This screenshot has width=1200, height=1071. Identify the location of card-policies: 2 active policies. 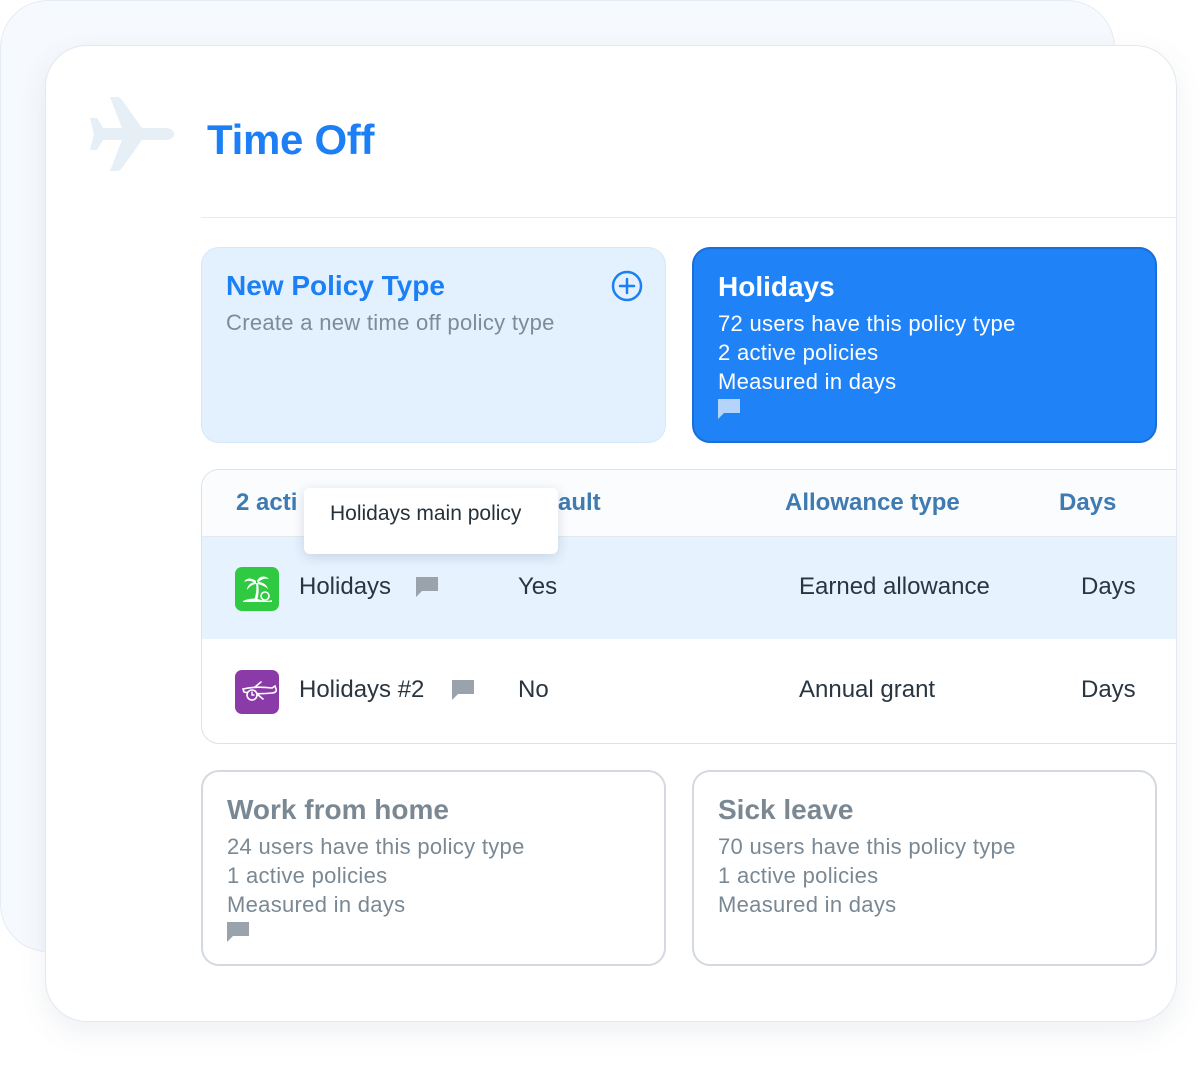
(798, 352).